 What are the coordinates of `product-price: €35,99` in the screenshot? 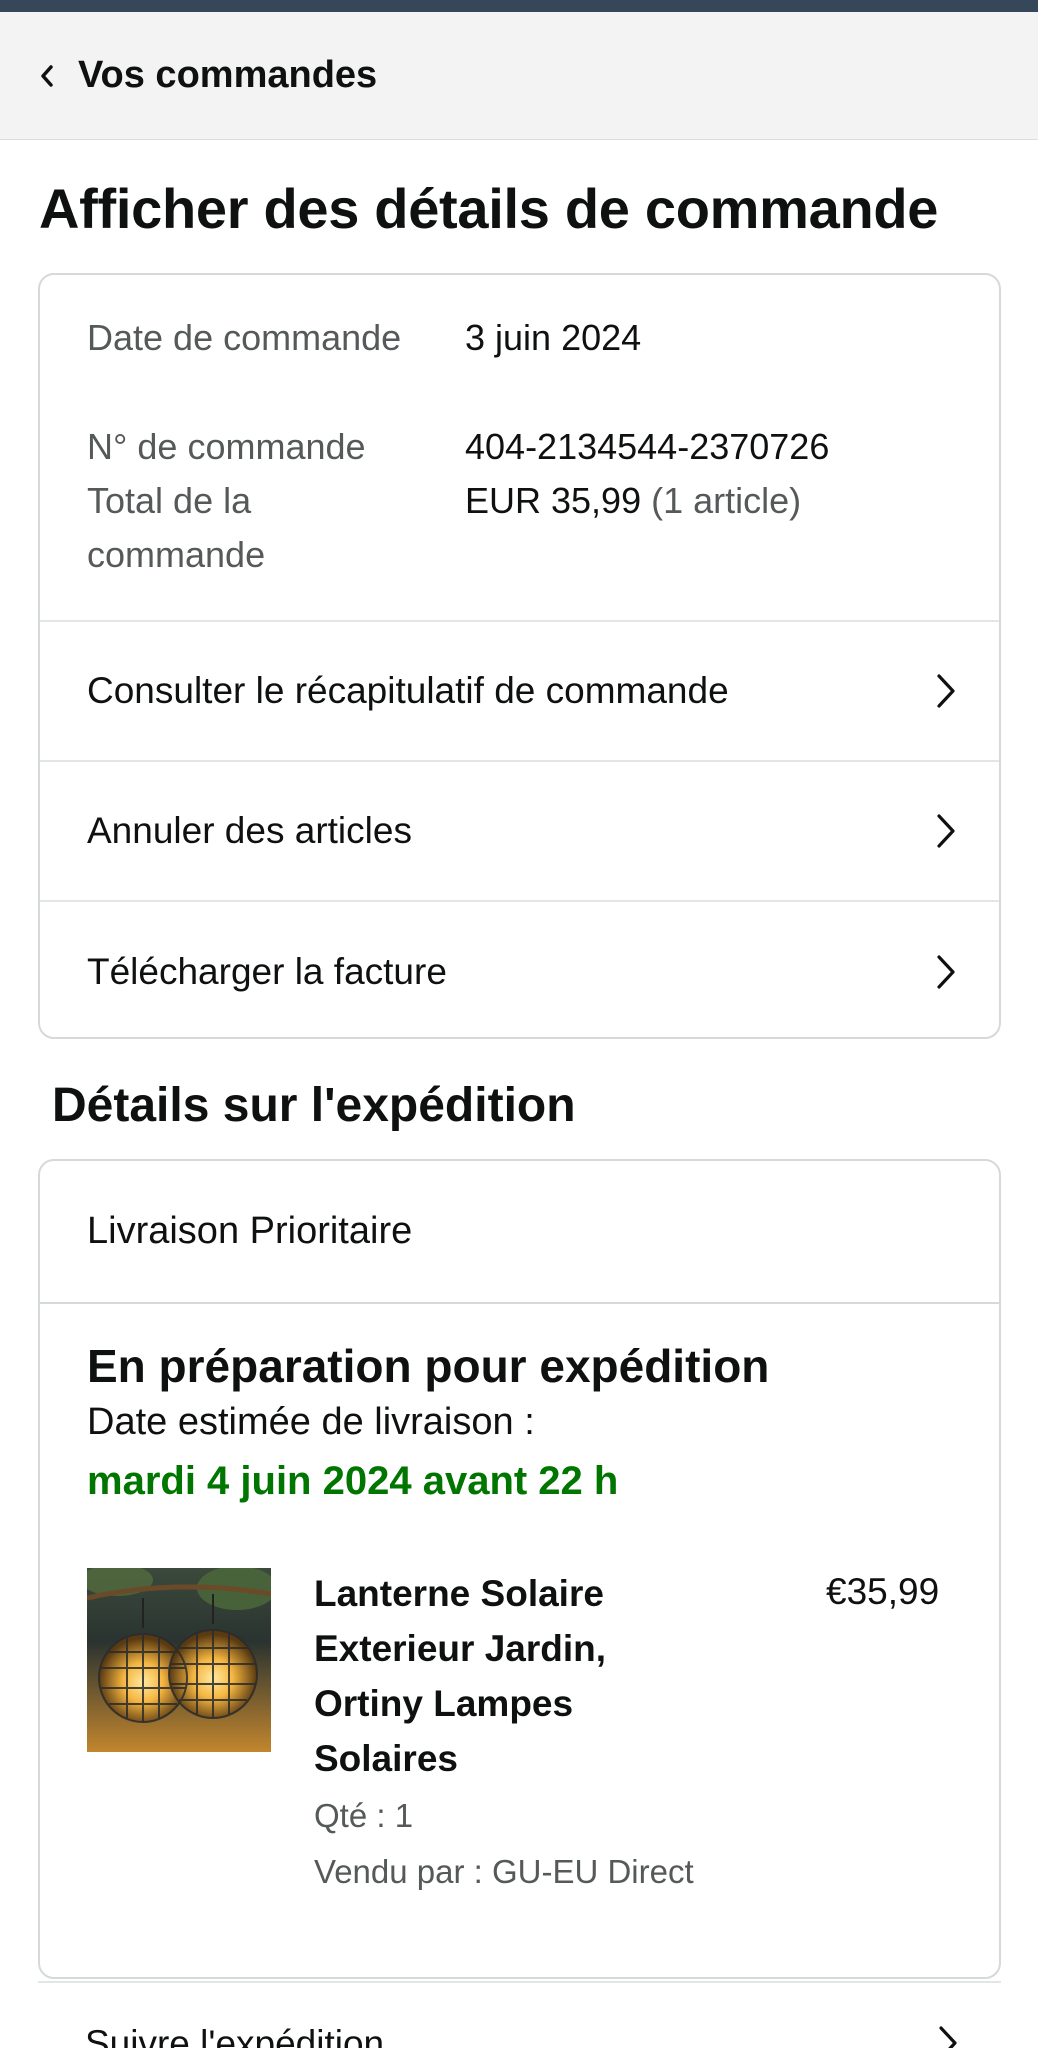 It's located at (883, 1591).